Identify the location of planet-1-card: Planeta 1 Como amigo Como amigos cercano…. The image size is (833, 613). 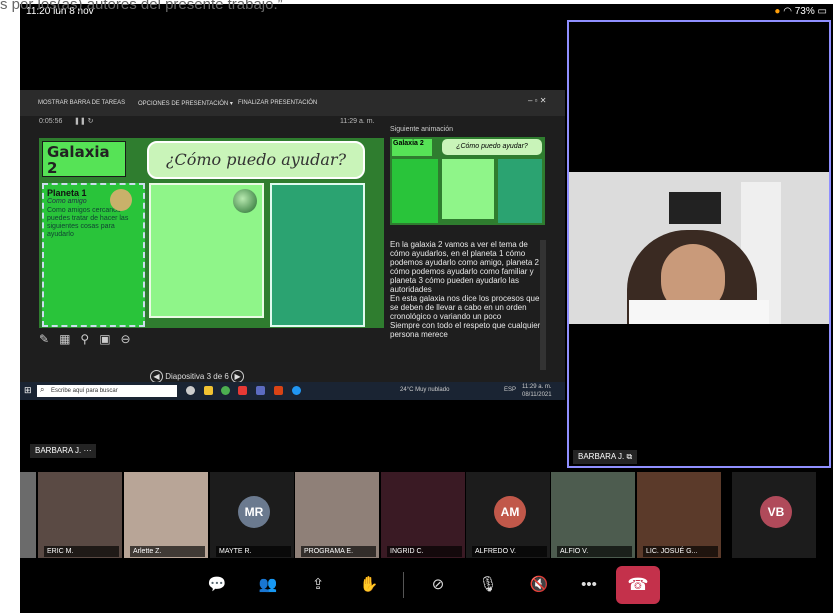
(93, 255).